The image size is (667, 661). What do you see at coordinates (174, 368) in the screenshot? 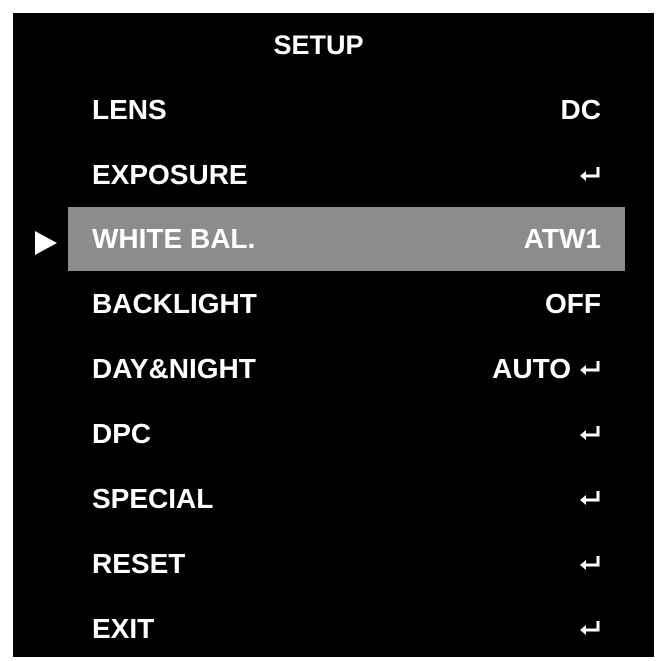
I see `menu-item-label: DAY&NIGHT` at bounding box center [174, 368].